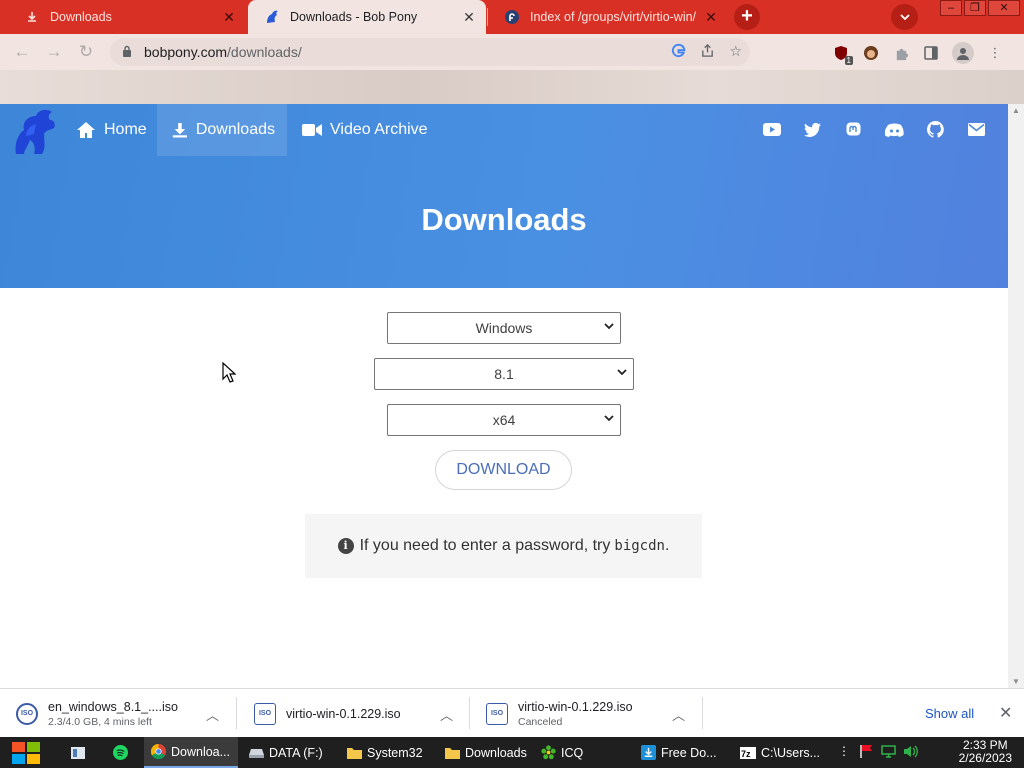  I want to click on task-label: DATA (F:), so click(296, 752).